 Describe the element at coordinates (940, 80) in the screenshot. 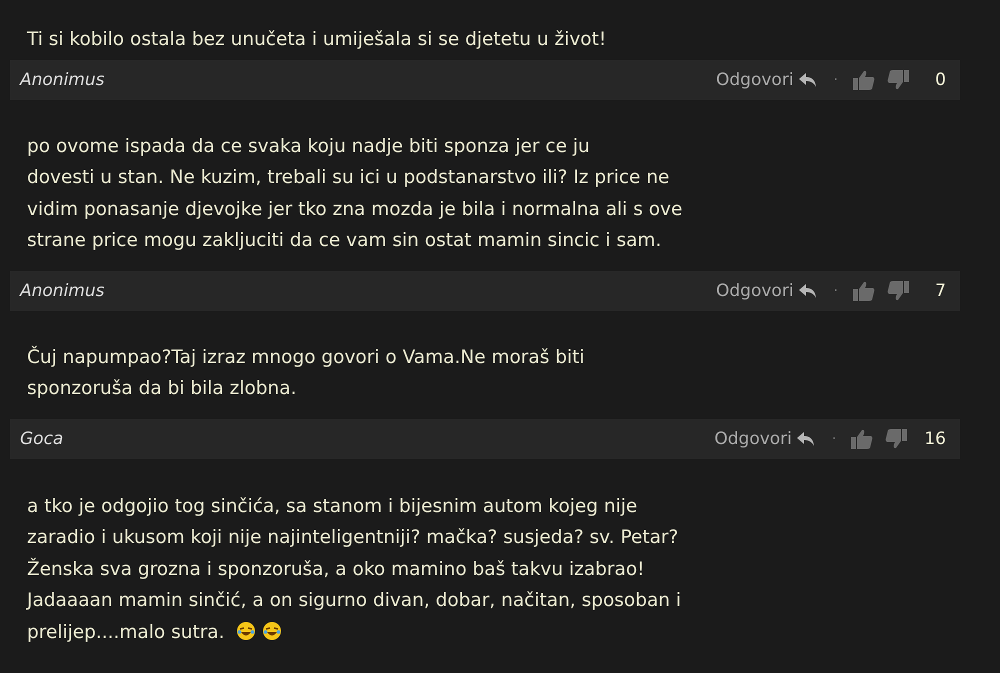

I see `vote-count: 0` at that location.